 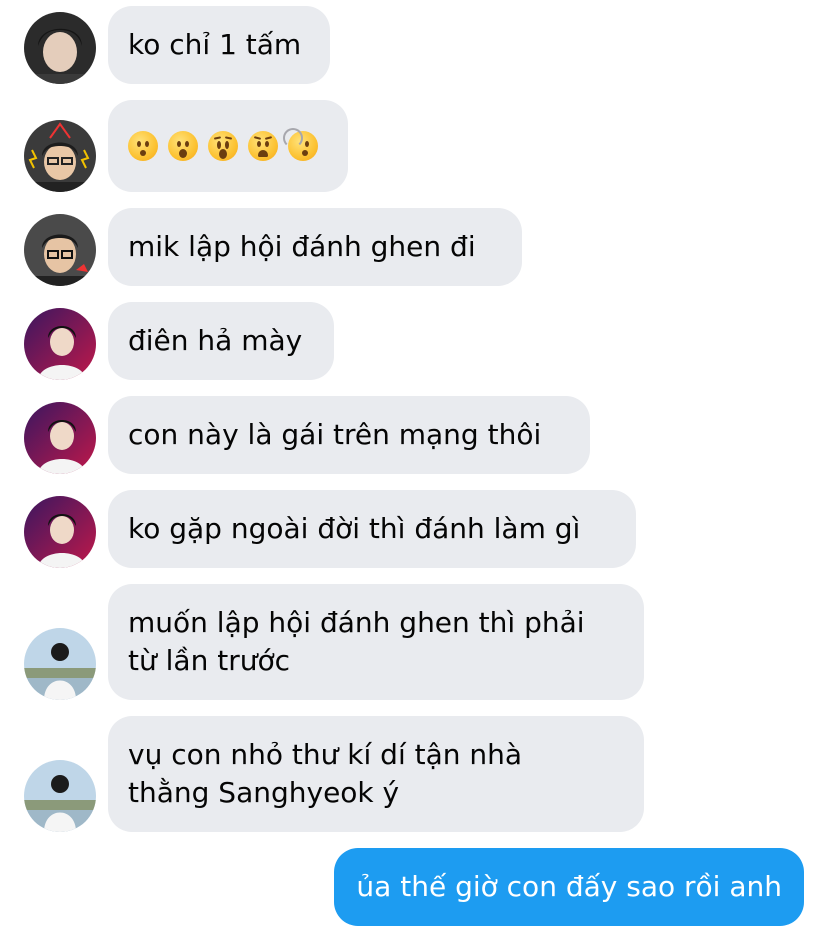 I want to click on message-bubble: con này là gái trên mạng thôi, so click(x=349, y=435).